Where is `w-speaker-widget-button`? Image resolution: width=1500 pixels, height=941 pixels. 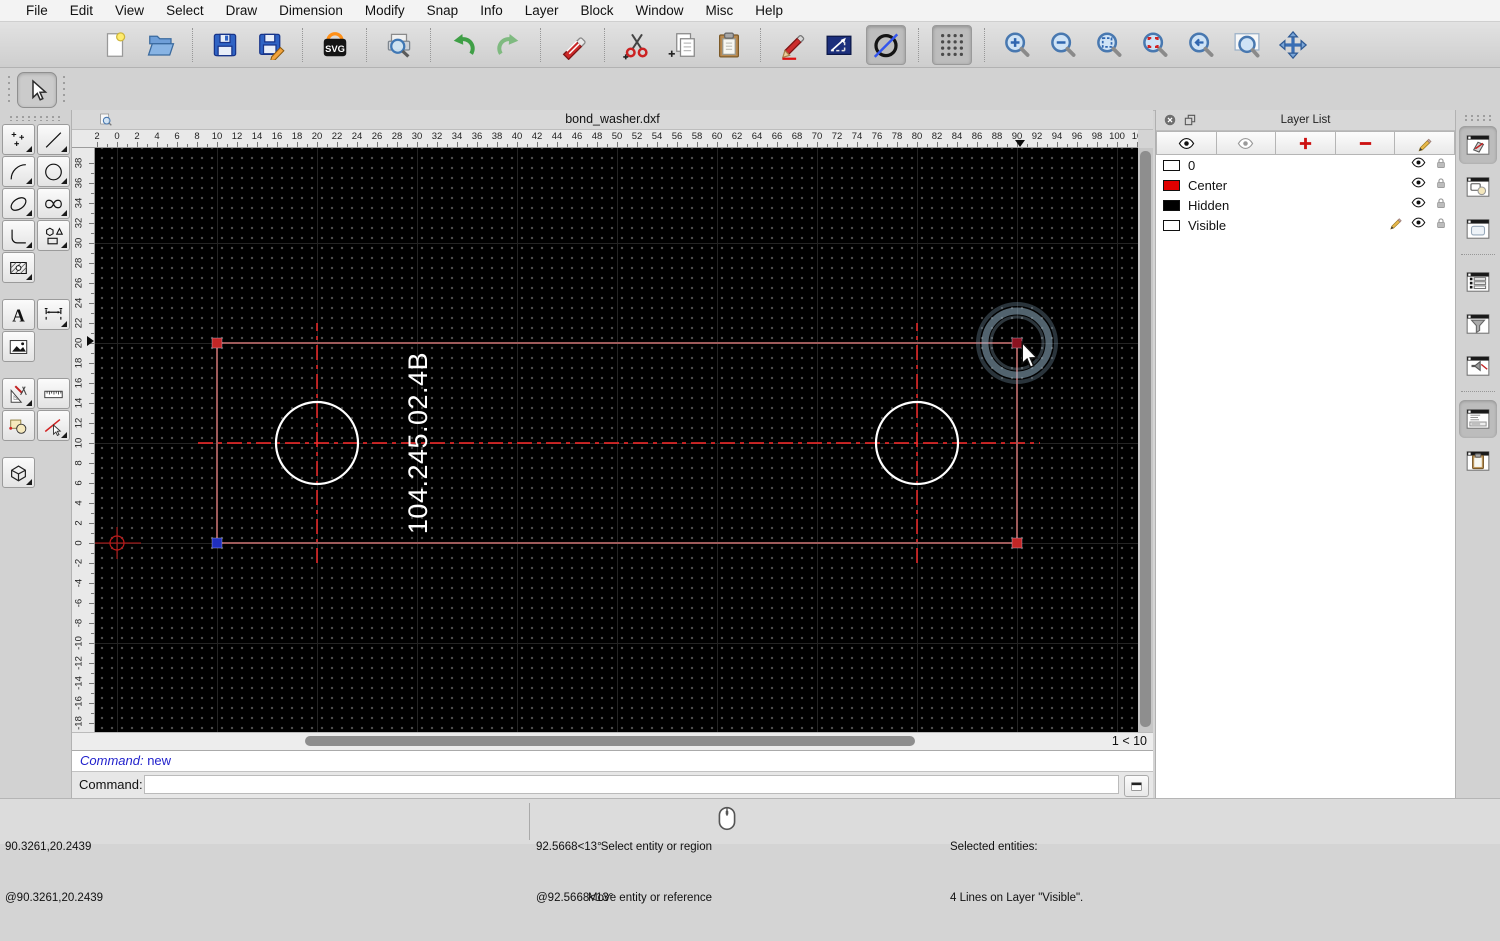
w-speaker-widget-button is located at coordinates (1478, 366).